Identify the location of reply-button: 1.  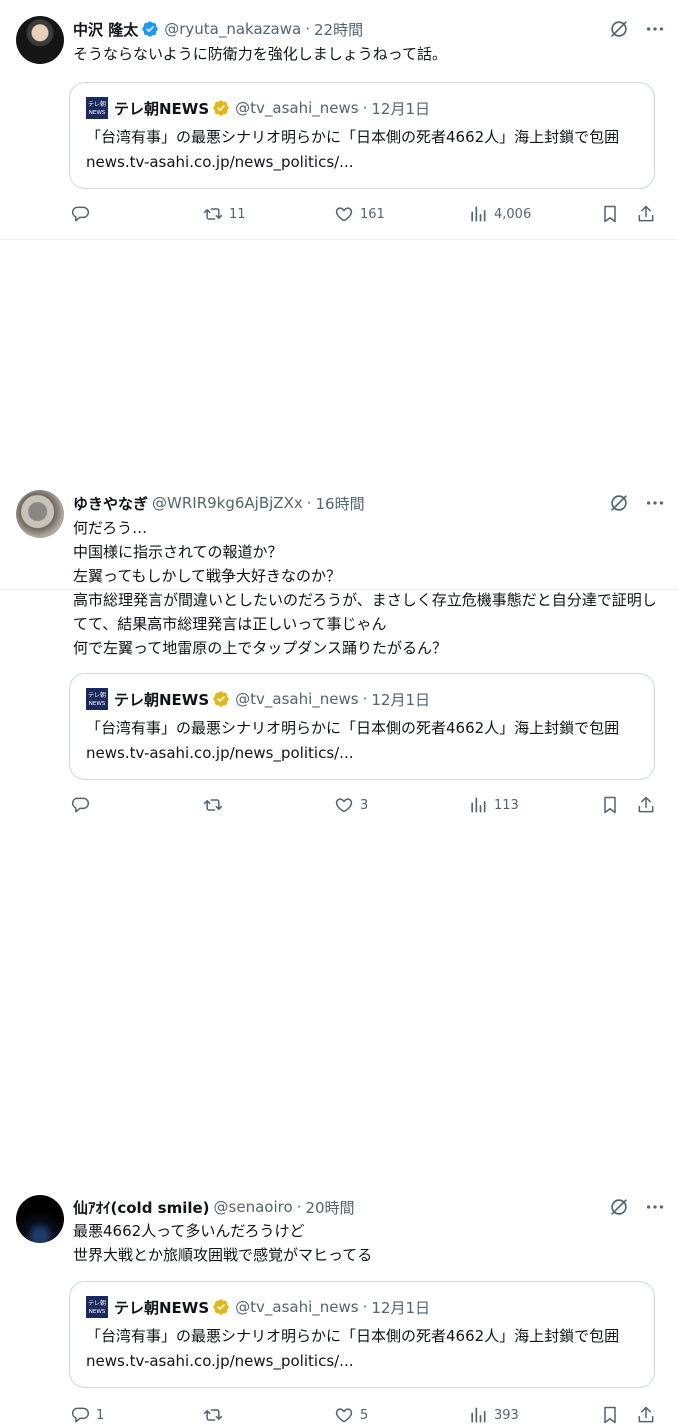
(87, 1415).